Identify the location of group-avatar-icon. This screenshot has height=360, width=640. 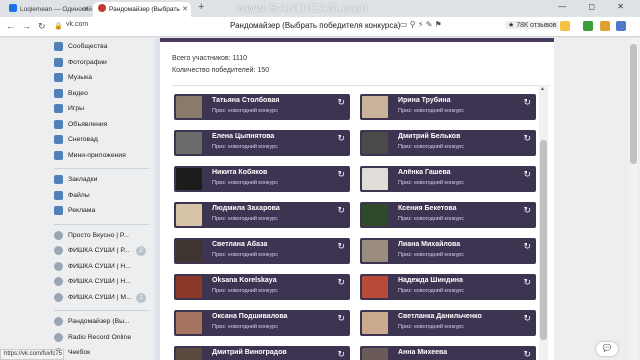
(58, 297).